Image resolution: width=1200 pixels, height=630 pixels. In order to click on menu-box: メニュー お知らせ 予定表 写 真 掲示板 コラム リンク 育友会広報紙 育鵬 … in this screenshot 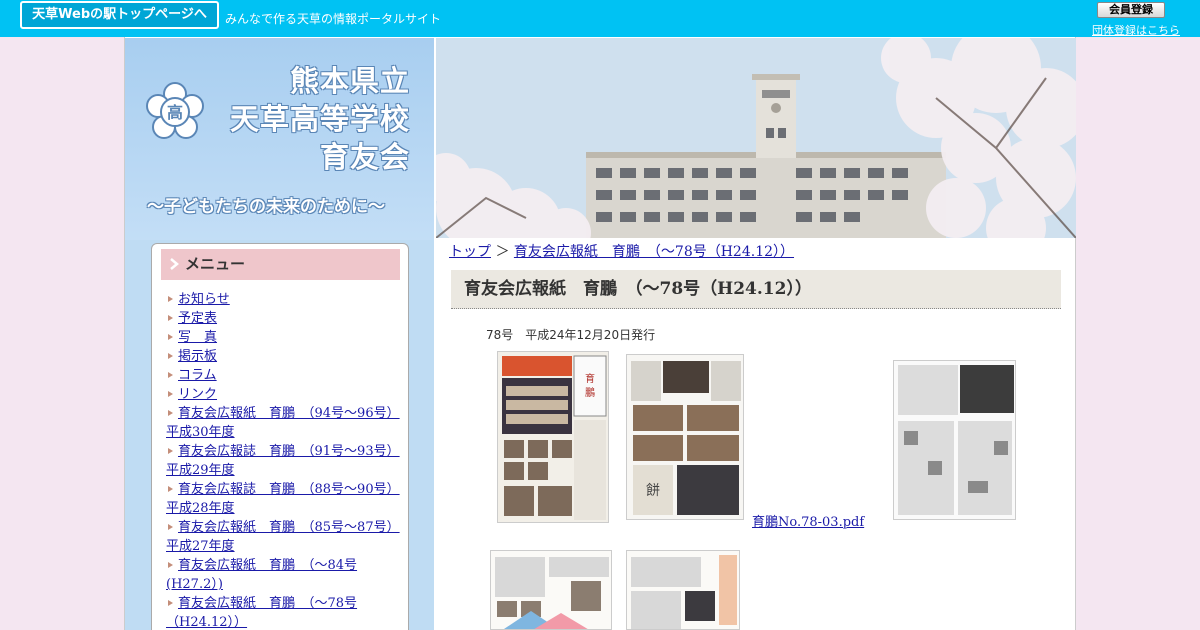, I will do `click(280, 436)`.